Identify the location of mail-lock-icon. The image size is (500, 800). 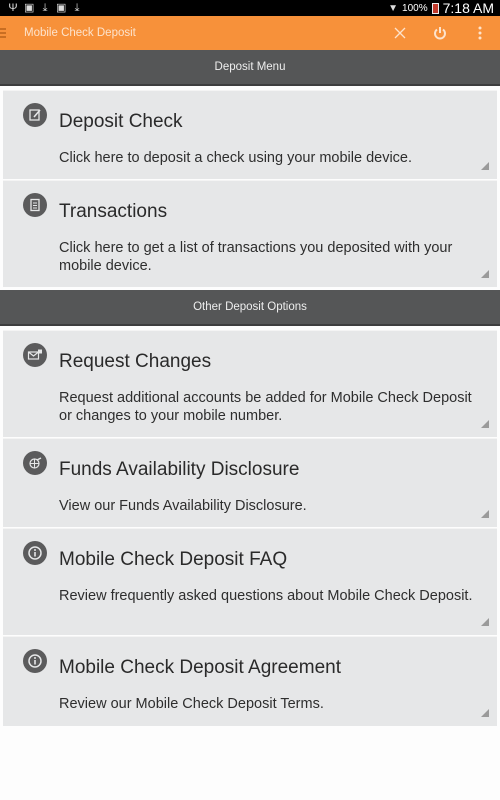
(35, 355).